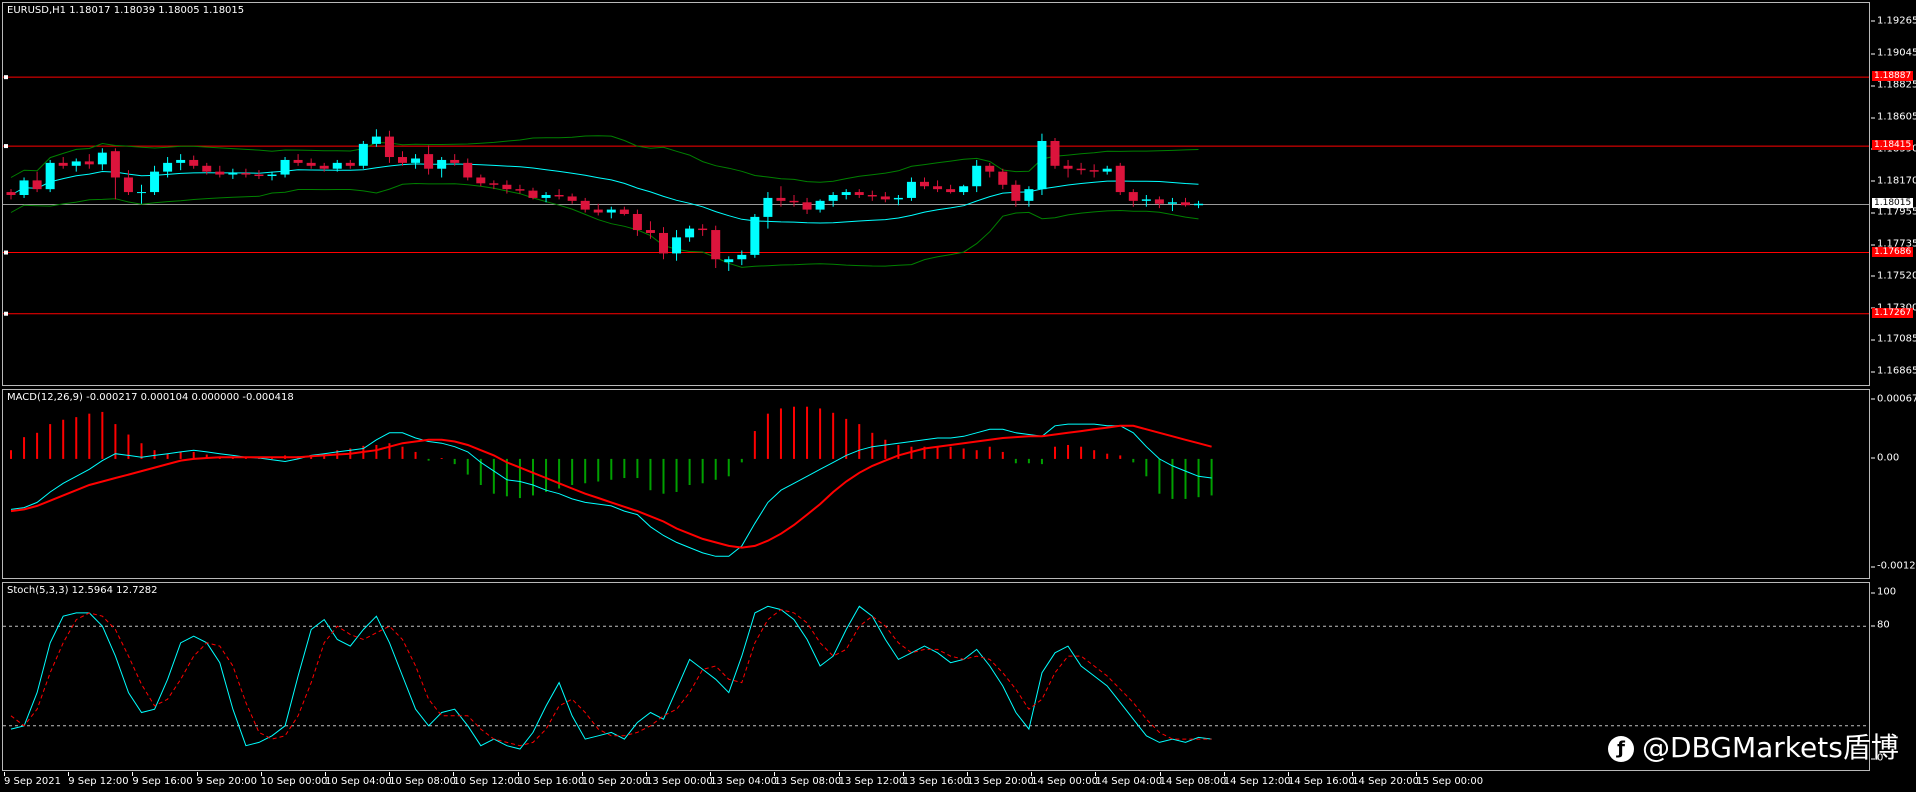  I want to click on price-tick-label: 1.19265, so click(1893, 20).